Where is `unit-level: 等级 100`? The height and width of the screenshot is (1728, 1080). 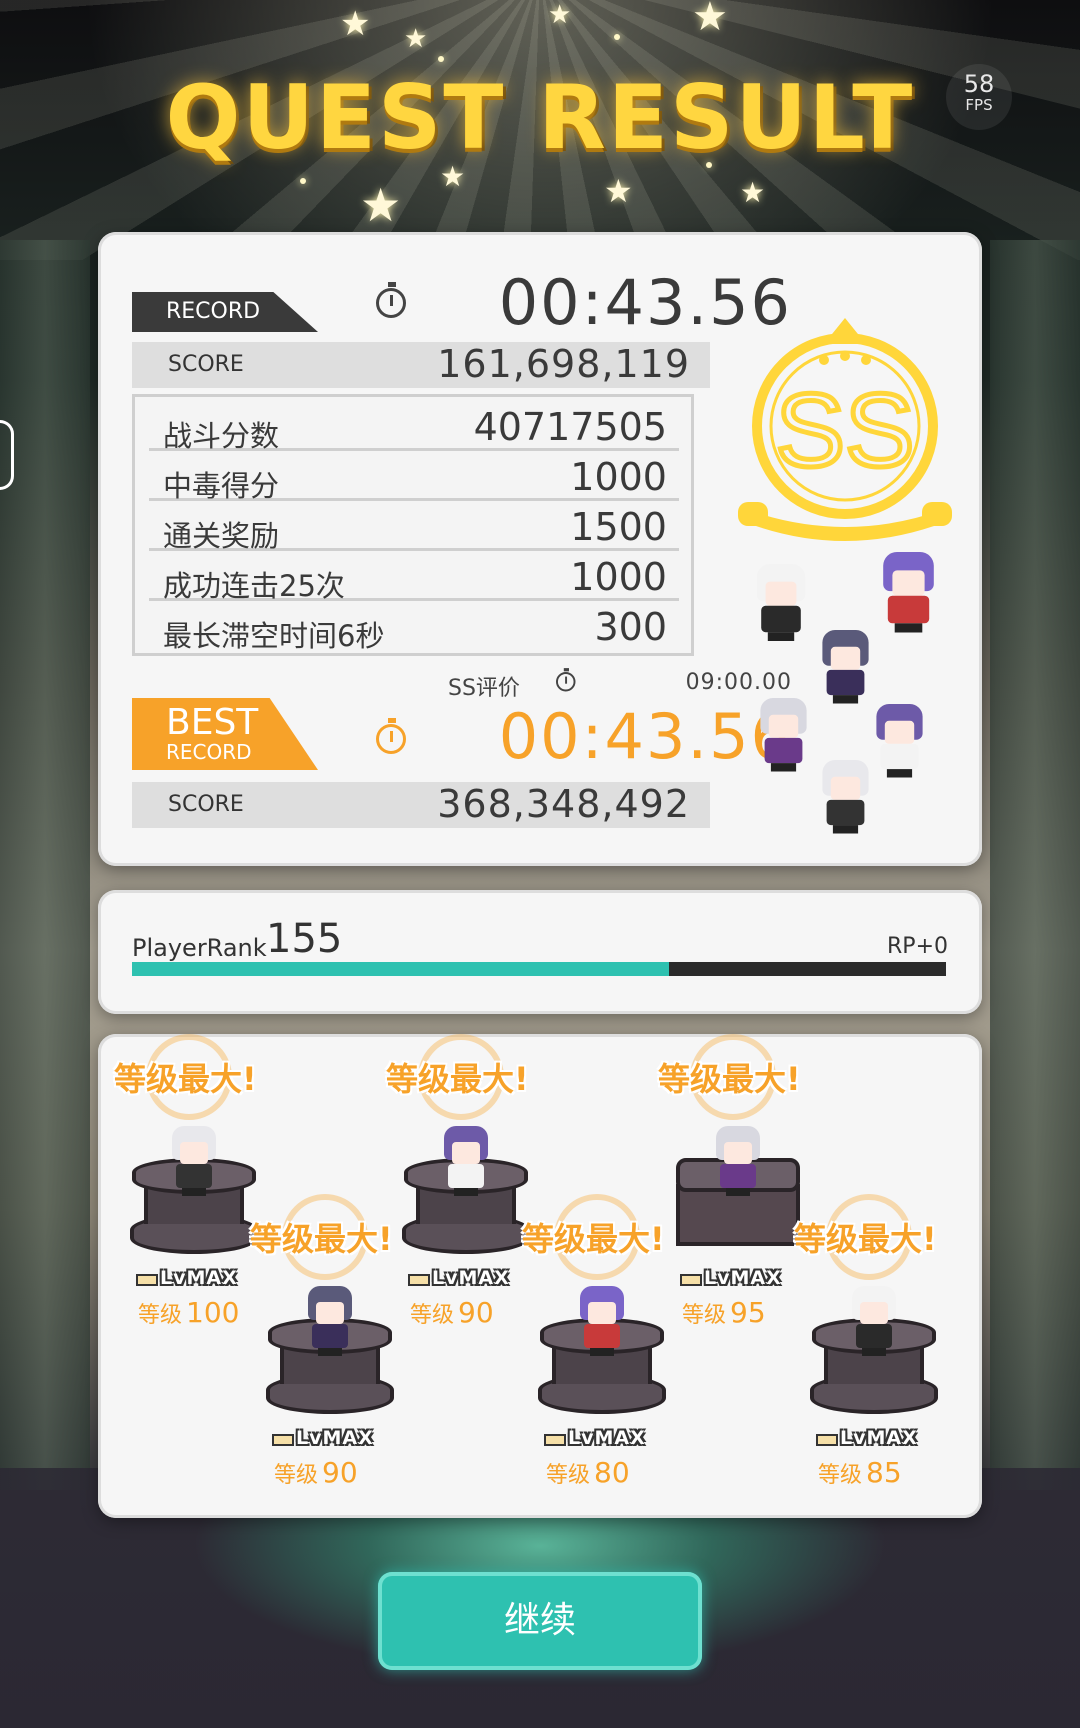 unit-level: 等级 100 is located at coordinates (188, 1312).